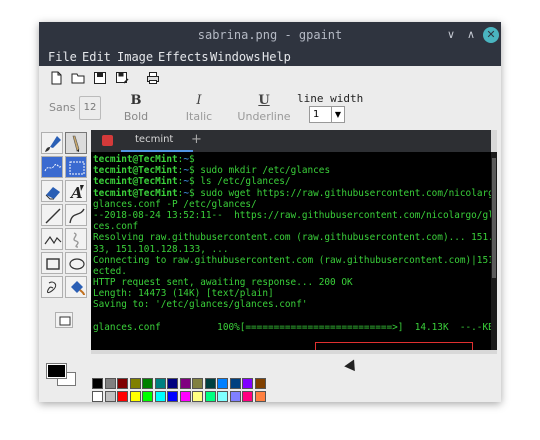  What do you see at coordinates (270, 78) in the screenshot?
I see `main-toolbar` at bounding box center [270, 78].